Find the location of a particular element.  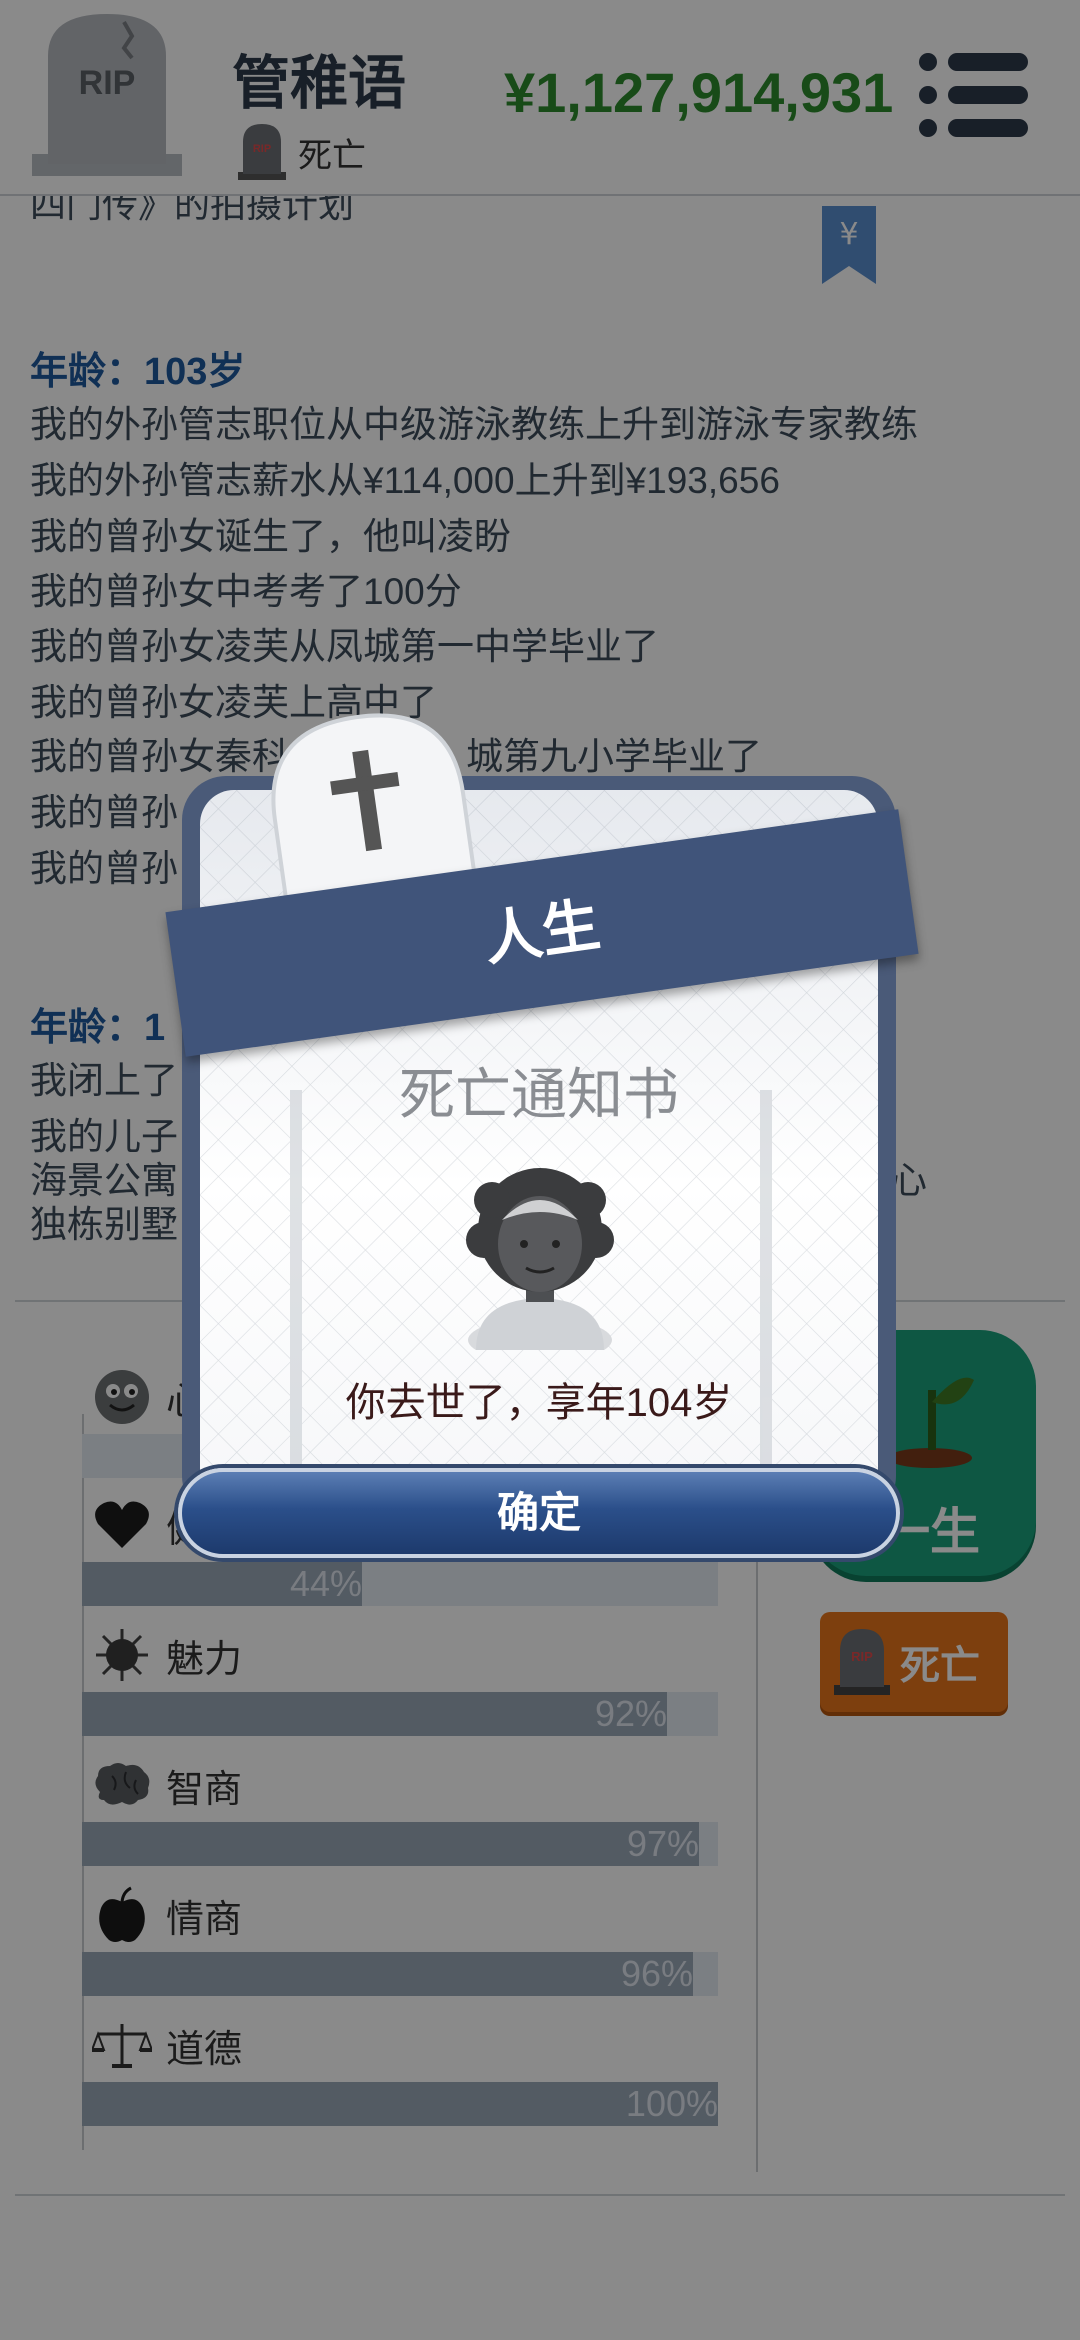

confirm-label: 确定 is located at coordinates (538, 1512).